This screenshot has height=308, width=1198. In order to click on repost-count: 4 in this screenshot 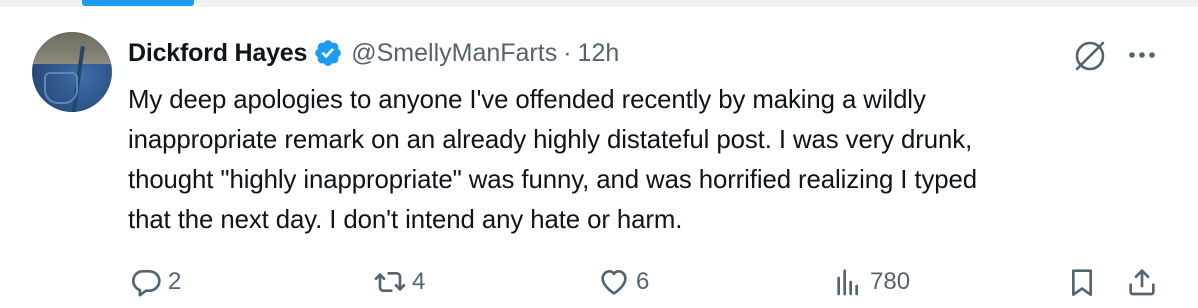, I will do `click(419, 281)`.